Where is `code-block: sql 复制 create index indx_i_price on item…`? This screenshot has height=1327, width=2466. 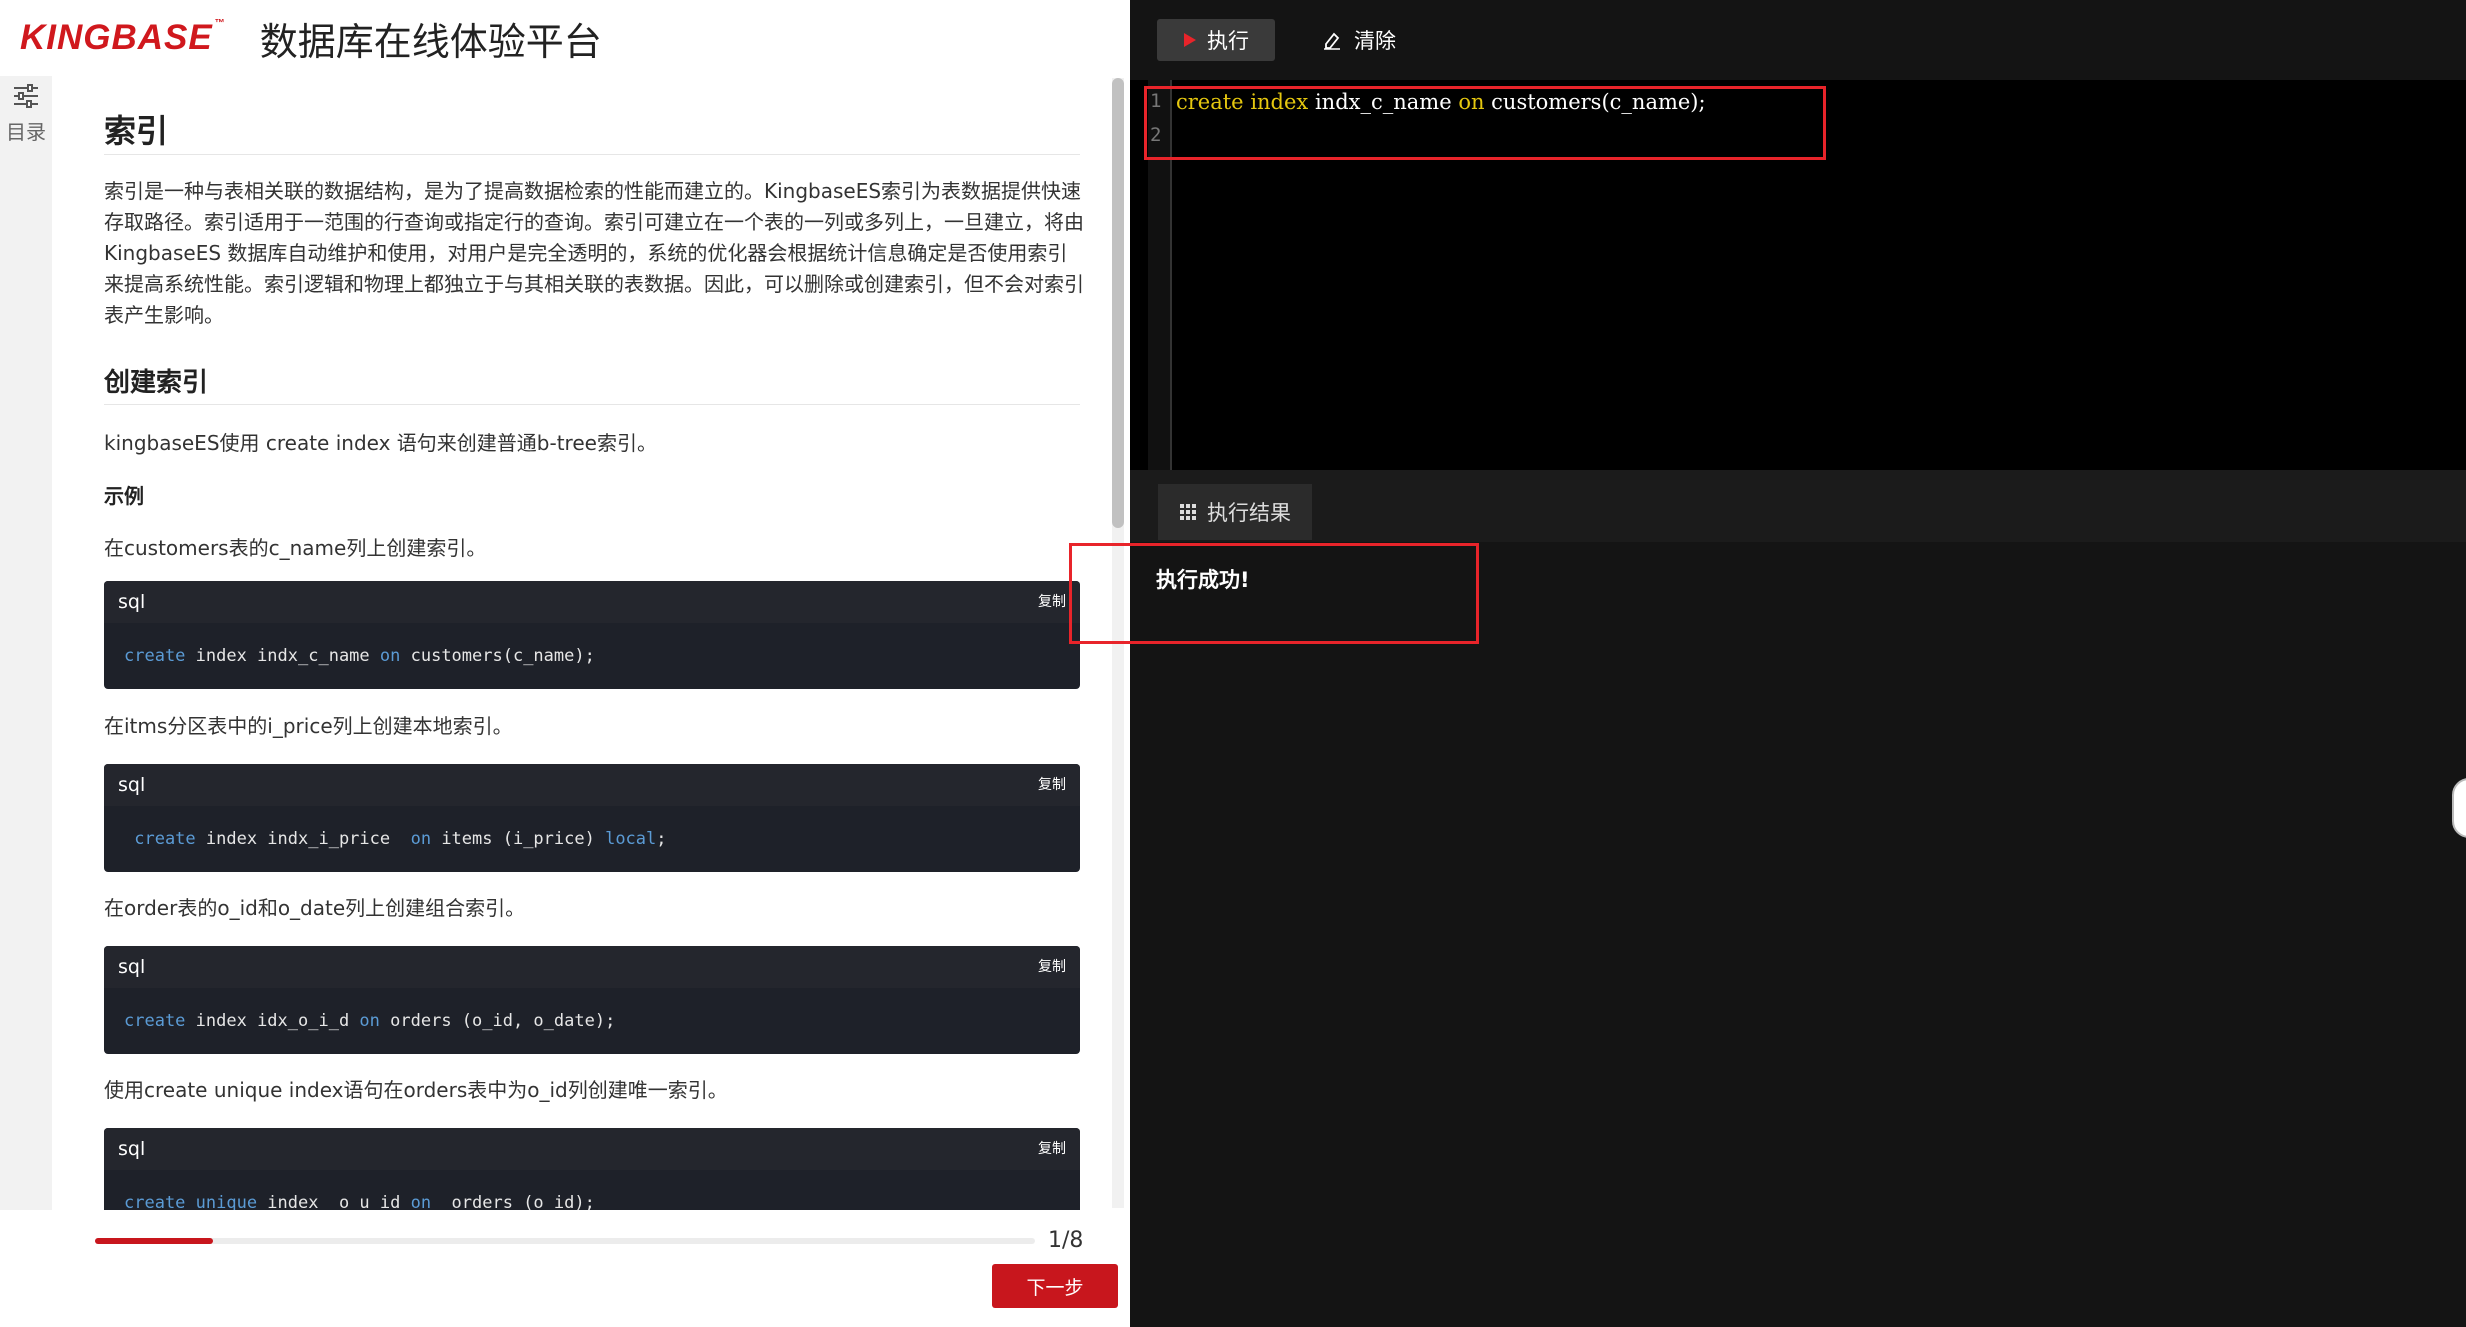 code-block: sql 复制 create index indx_i_price on item… is located at coordinates (592, 818).